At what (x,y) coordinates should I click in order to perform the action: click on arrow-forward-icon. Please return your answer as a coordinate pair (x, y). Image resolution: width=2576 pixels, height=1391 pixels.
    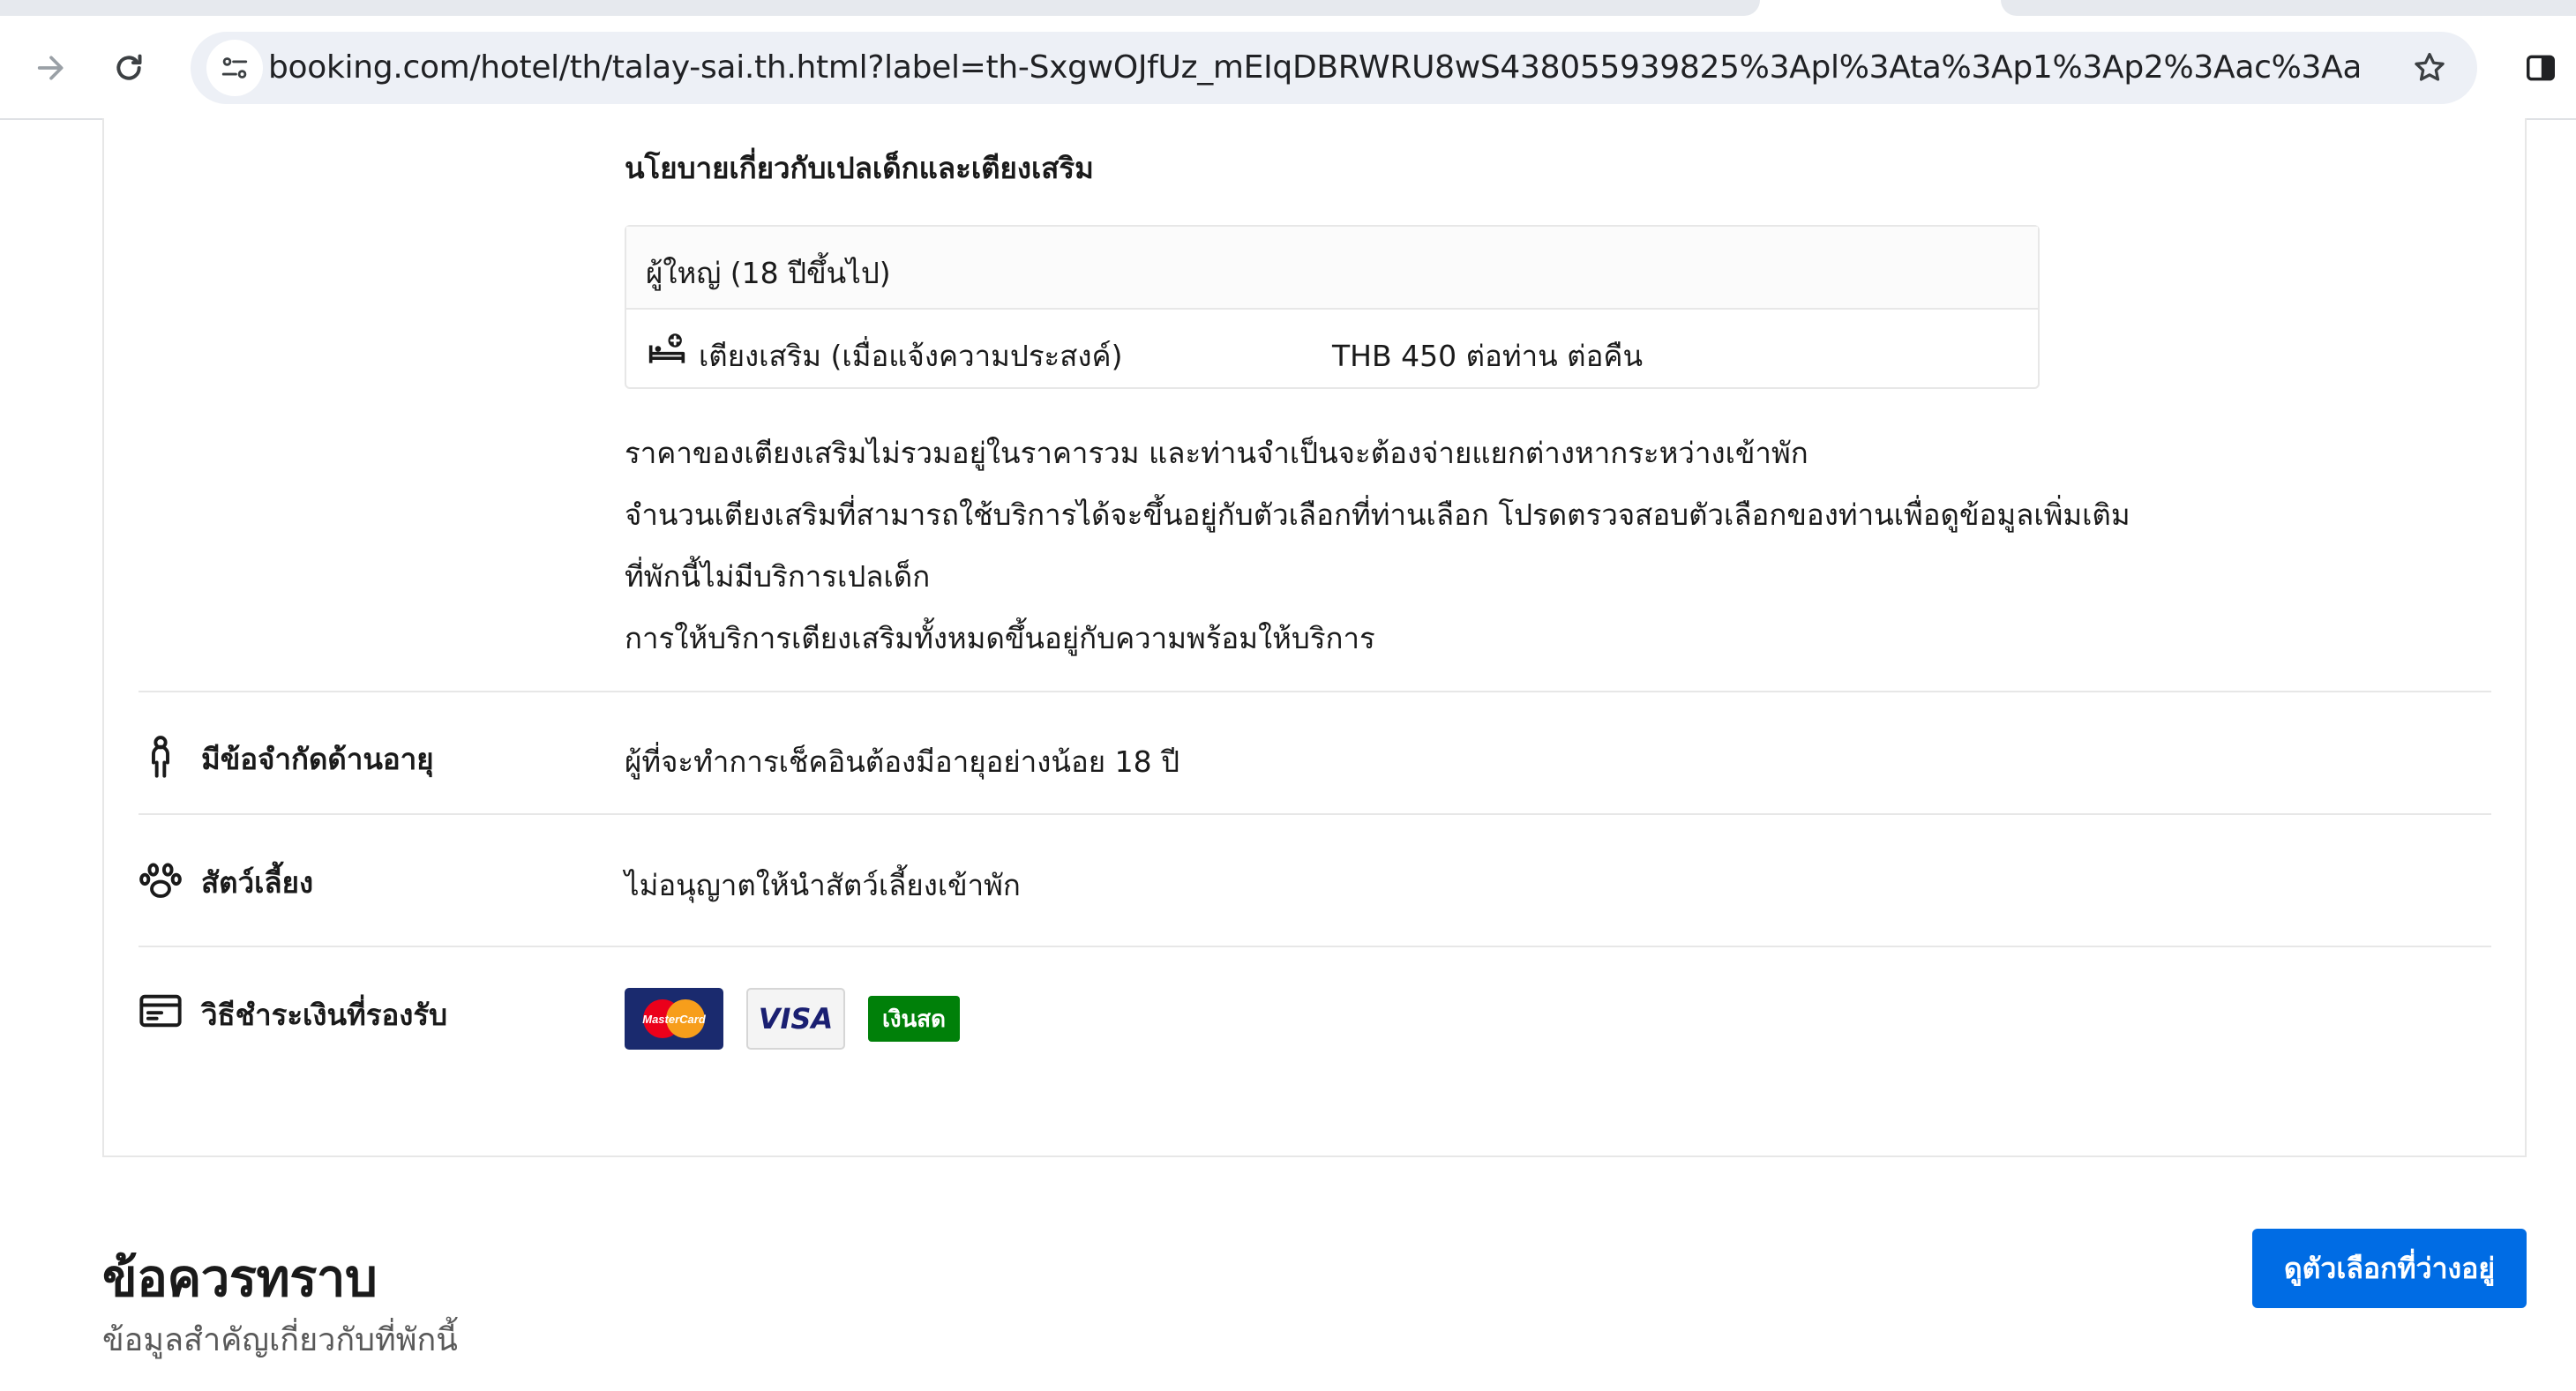
    Looking at the image, I should click on (51, 68).